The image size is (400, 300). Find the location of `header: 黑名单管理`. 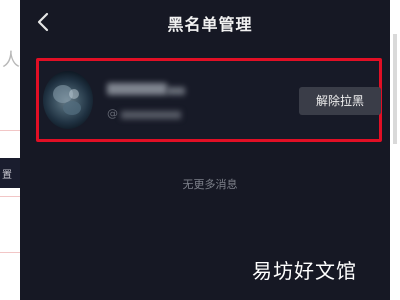

header: 黑名单管理 is located at coordinates (210, 22).